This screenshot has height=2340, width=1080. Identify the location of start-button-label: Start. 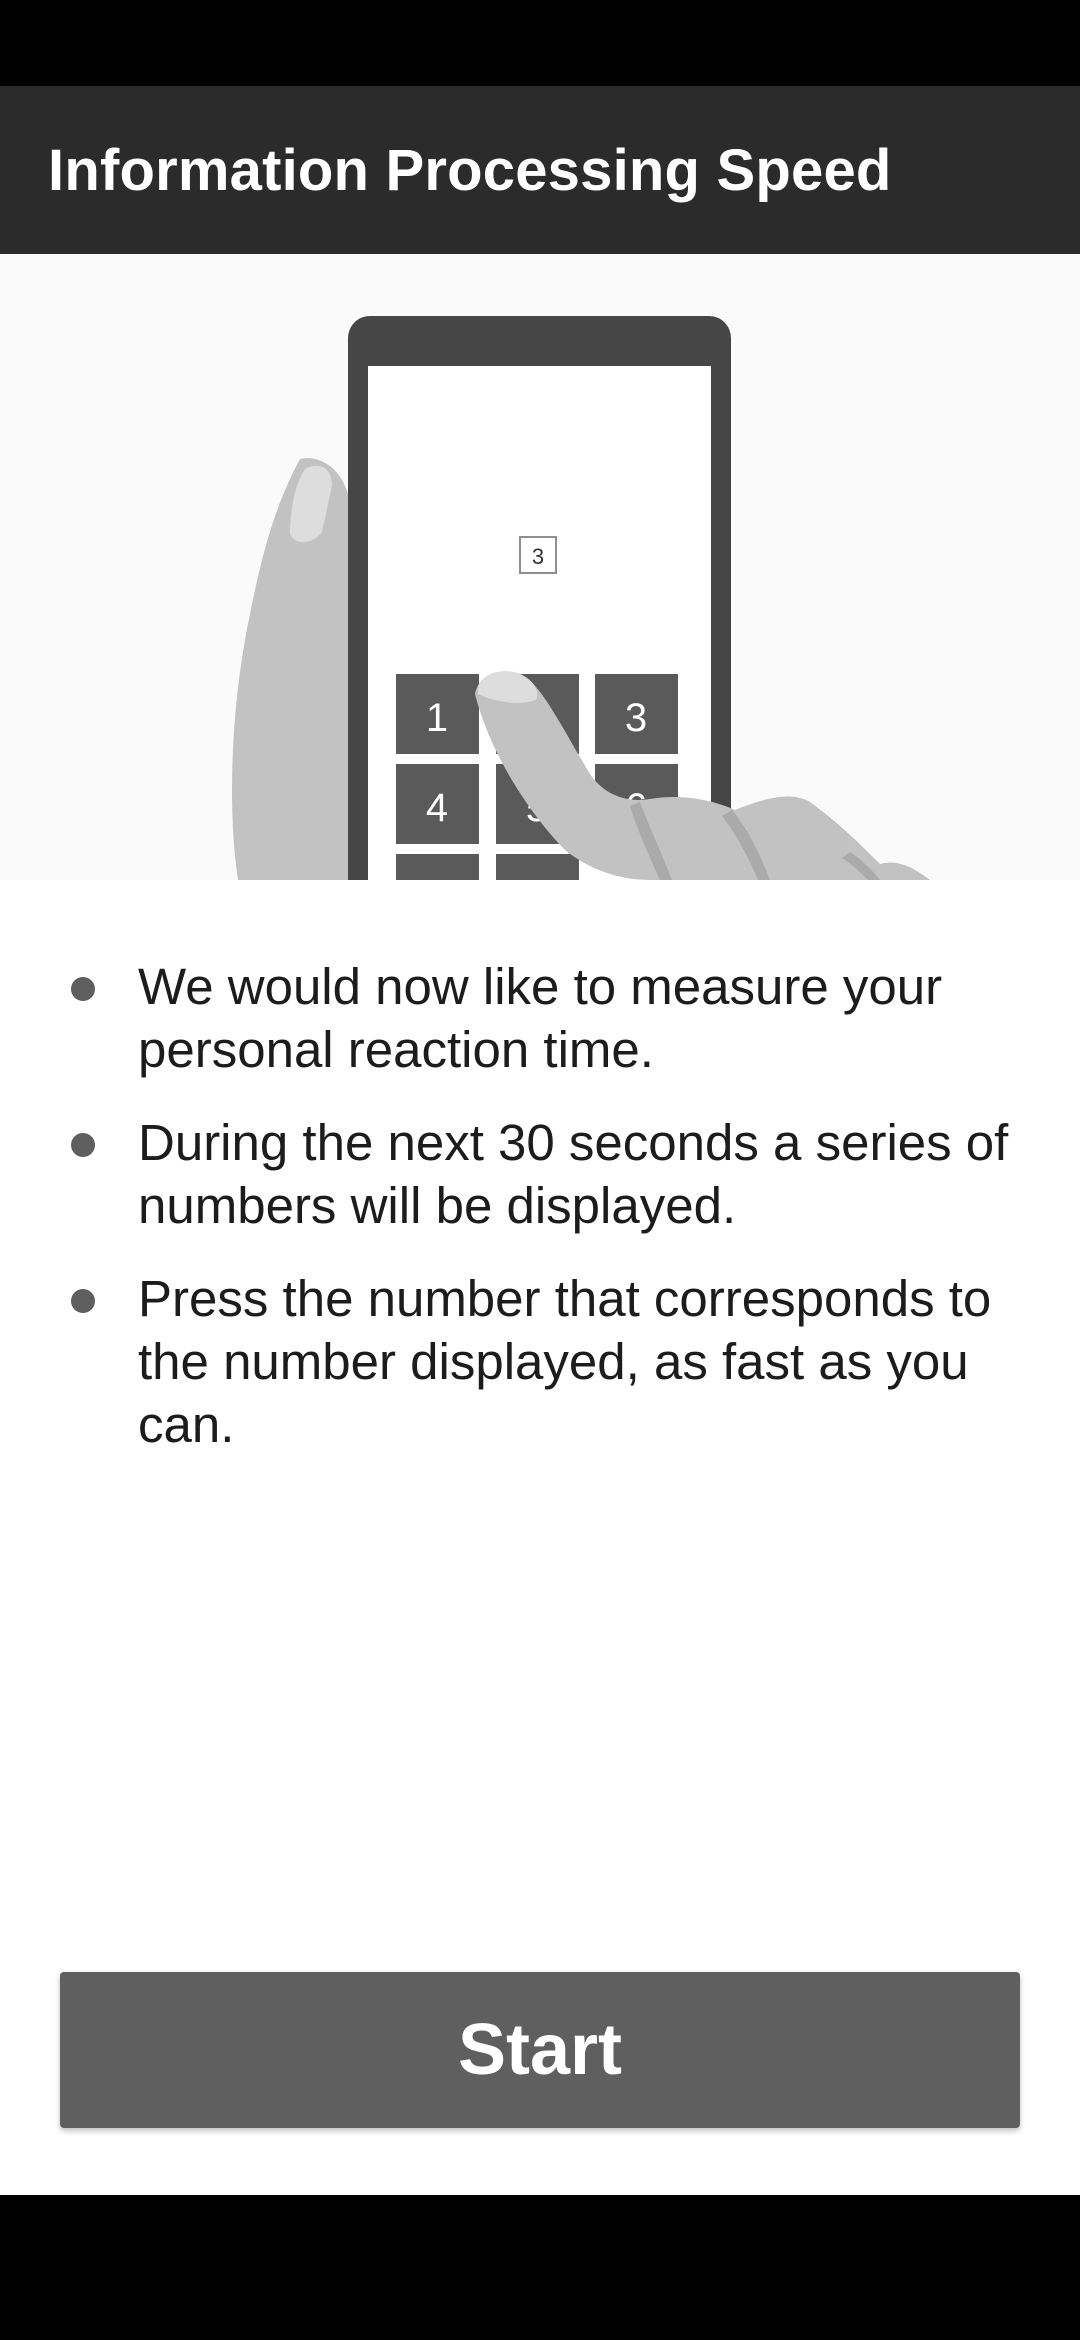
(540, 2050).